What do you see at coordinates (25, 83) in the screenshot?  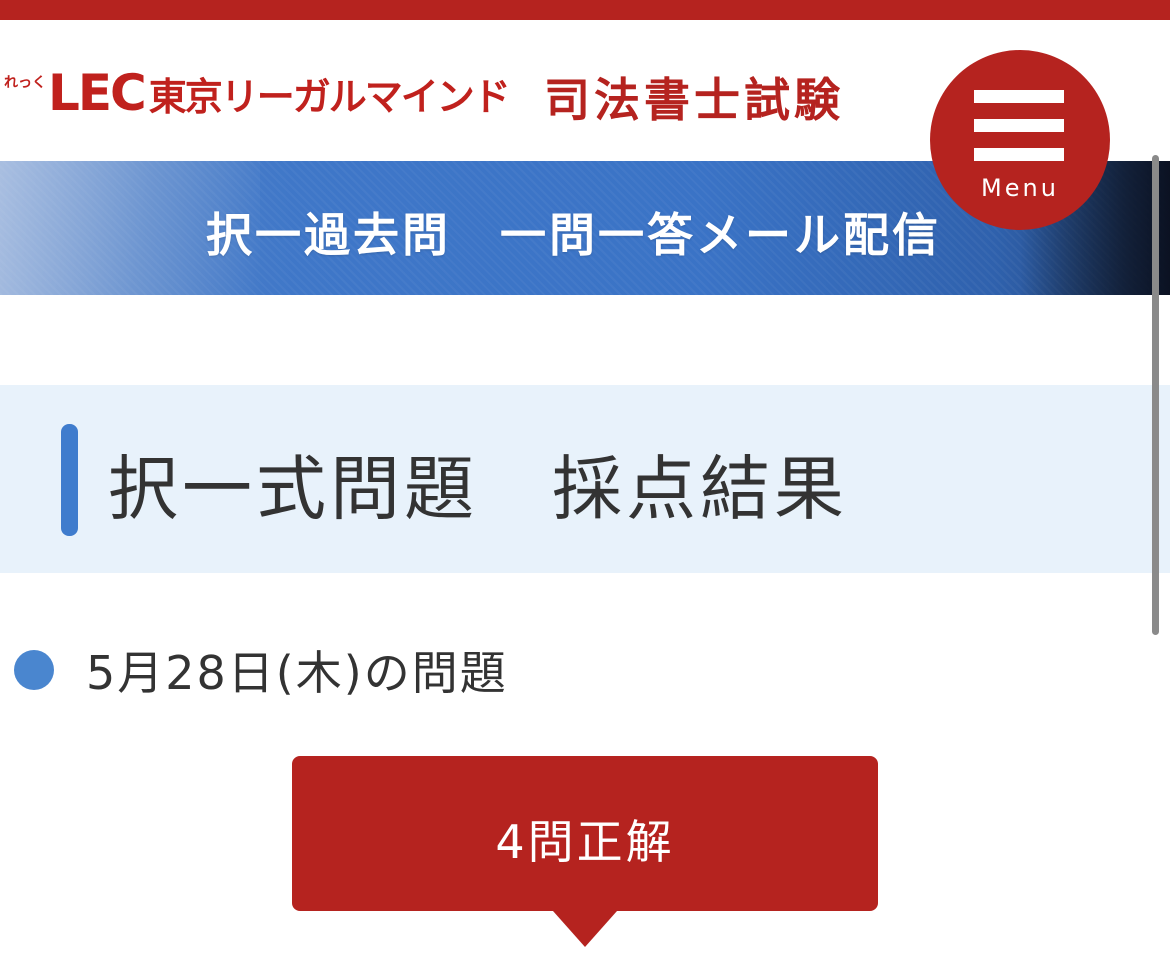 I see `logo-kana: れっく` at bounding box center [25, 83].